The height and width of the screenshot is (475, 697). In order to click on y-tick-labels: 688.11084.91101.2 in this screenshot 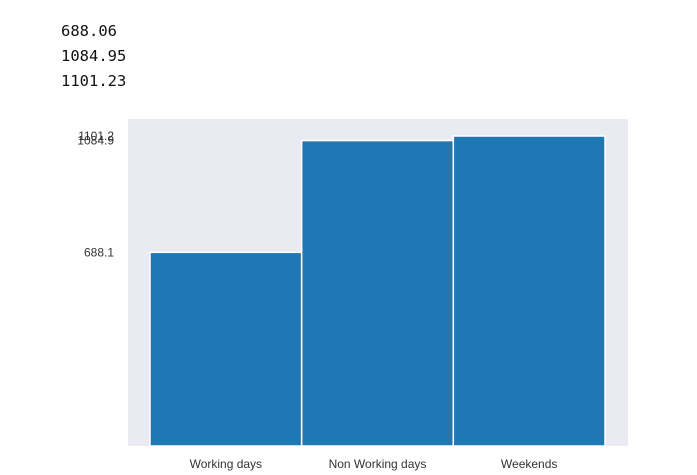, I will do `click(95, 194)`.